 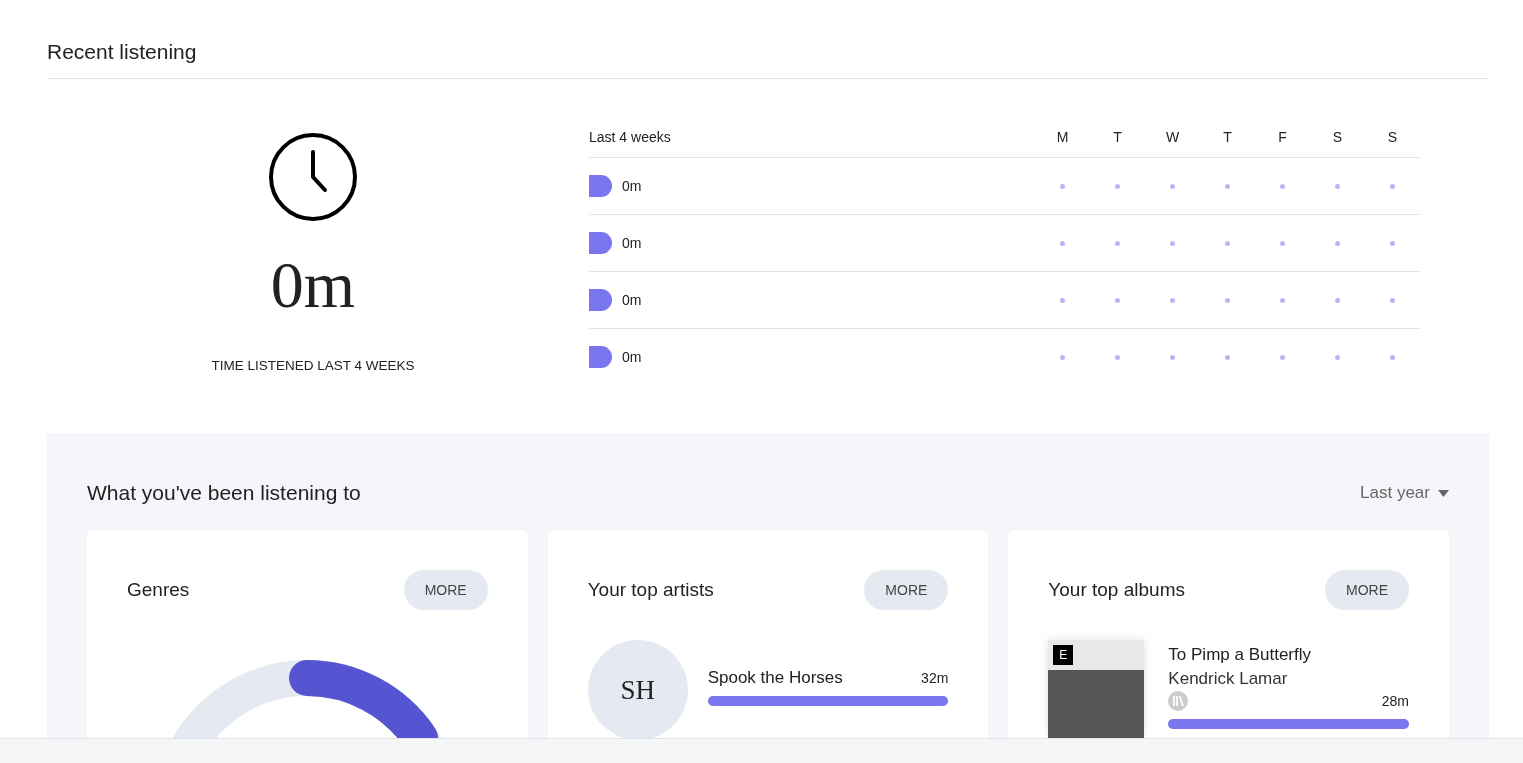 I want to click on day-header: W, so click(x=1172, y=137).